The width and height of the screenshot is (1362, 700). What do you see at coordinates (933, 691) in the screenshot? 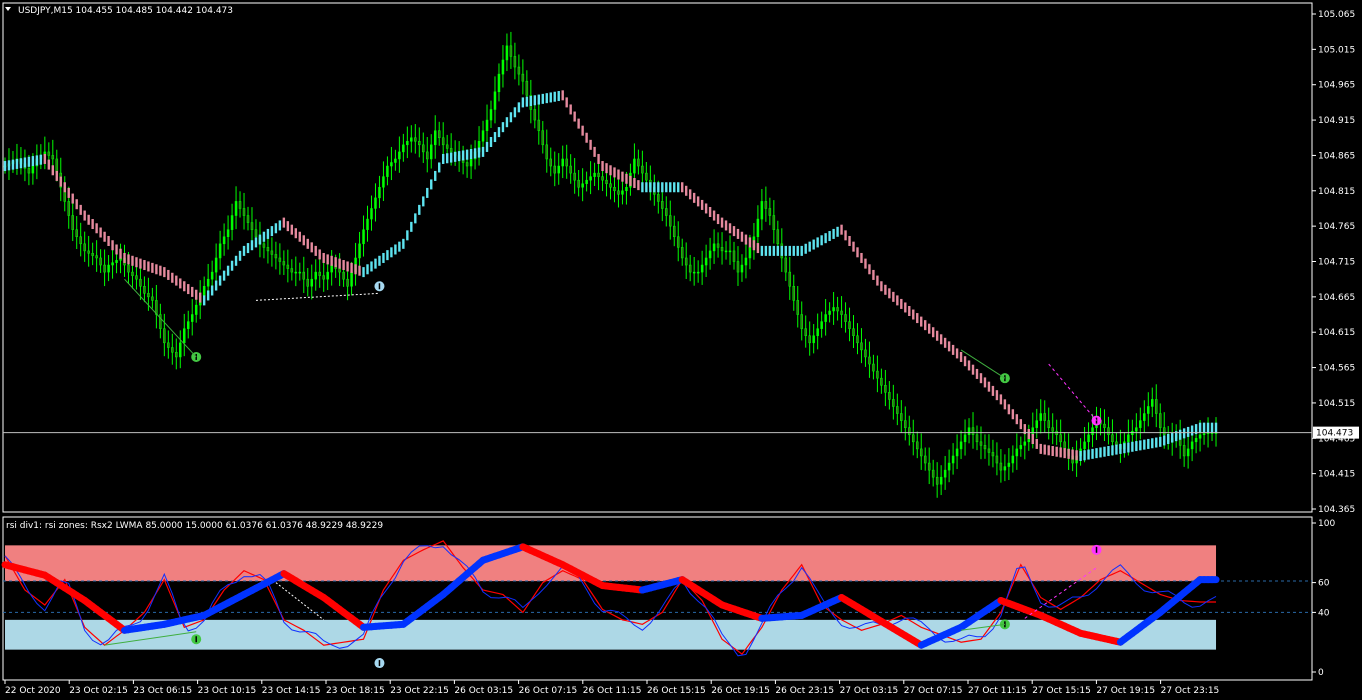
I see `time-axis-label: 27 Oct 07:15` at bounding box center [933, 691].